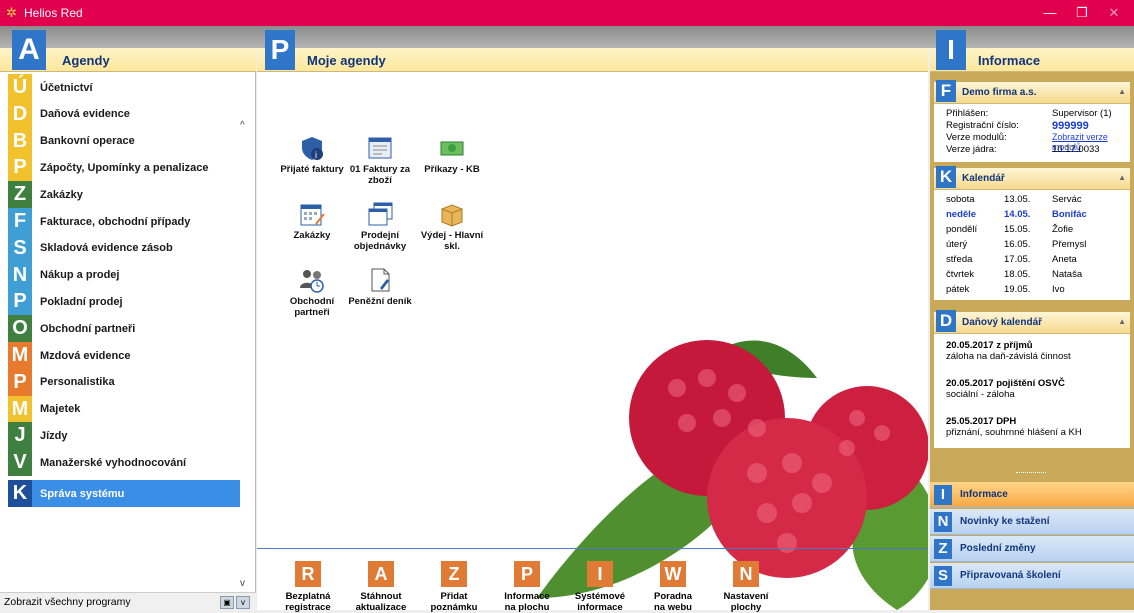 The image size is (1134, 613). I want to click on calendar-pen-icon, so click(312, 214).